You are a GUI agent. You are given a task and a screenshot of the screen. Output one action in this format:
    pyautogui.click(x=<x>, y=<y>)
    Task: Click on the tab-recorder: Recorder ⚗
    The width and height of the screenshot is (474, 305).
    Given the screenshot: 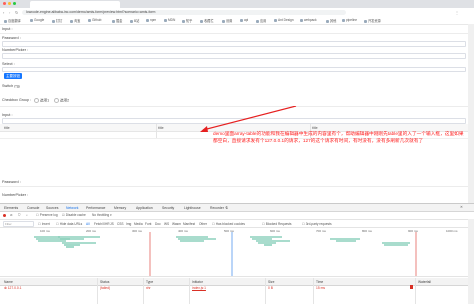 What is the action you would take?
    pyautogui.click(x=219, y=208)
    